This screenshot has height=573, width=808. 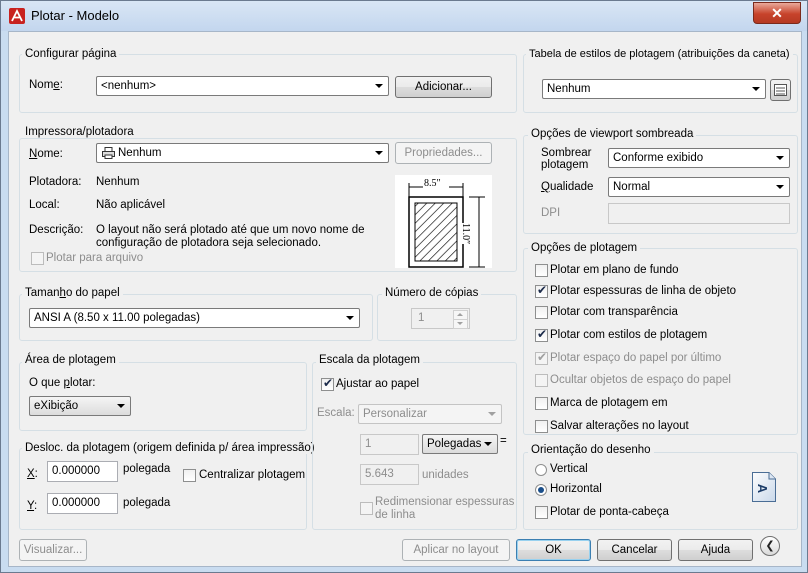 What do you see at coordinates (128, 86) in the screenshot?
I see `page-setup-name-value: <nenhum>` at bounding box center [128, 86].